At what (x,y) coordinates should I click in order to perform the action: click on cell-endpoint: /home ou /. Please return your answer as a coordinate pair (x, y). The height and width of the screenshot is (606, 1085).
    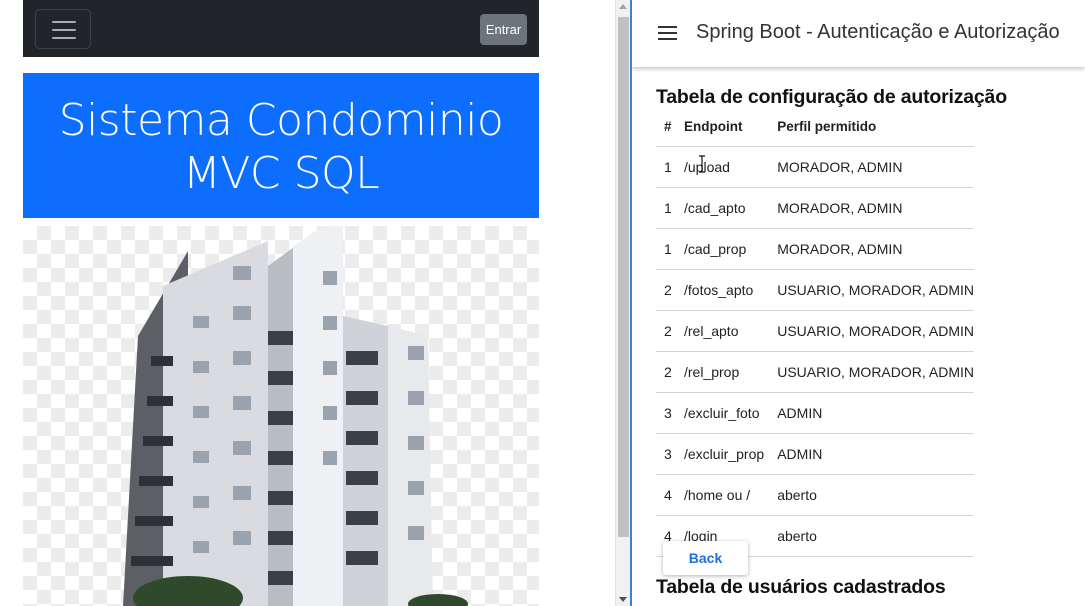
    Looking at the image, I should click on (723, 495).